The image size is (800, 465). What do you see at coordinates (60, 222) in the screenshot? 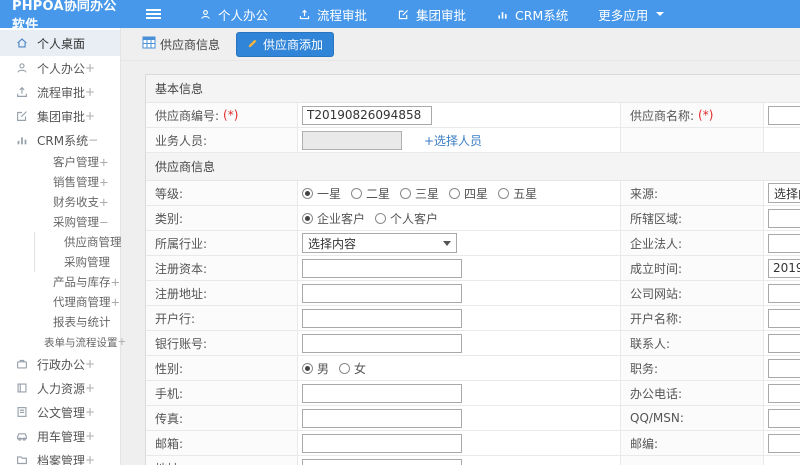
I see `sidebar-item-purchase-mgmt: 采购管理 −` at bounding box center [60, 222].